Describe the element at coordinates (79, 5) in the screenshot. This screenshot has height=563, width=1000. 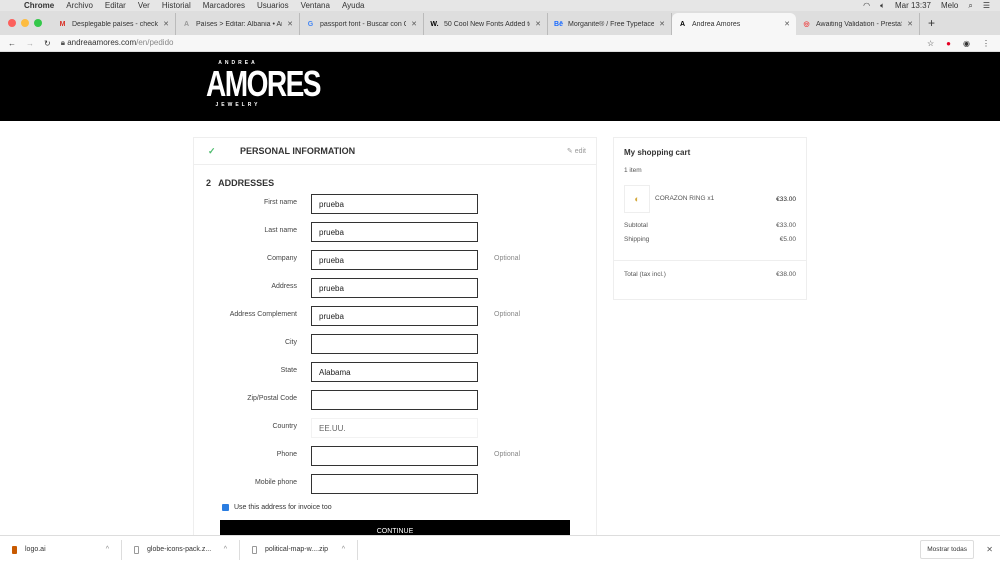
I see `menu-archivo: Archivo` at that location.